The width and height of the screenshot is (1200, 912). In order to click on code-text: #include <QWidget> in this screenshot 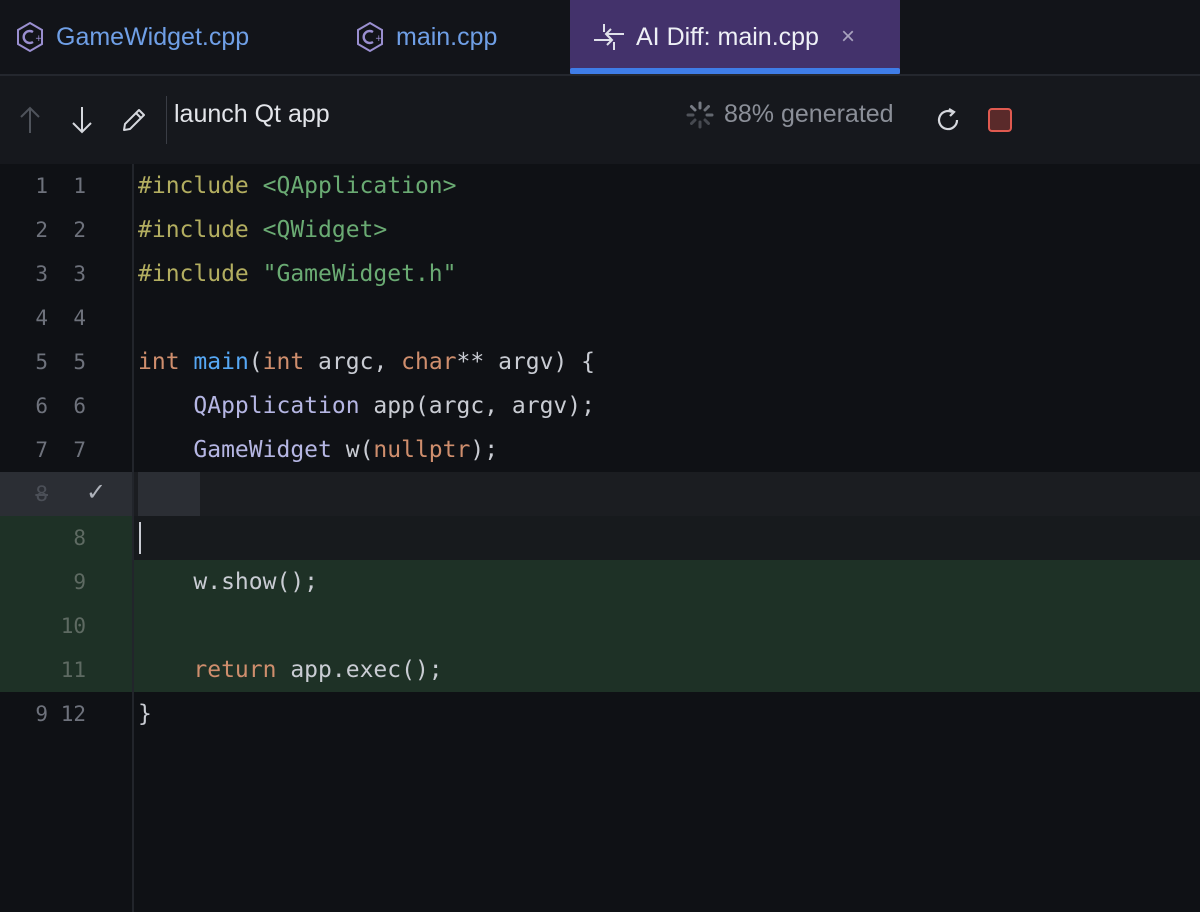, I will do `click(263, 230)`.